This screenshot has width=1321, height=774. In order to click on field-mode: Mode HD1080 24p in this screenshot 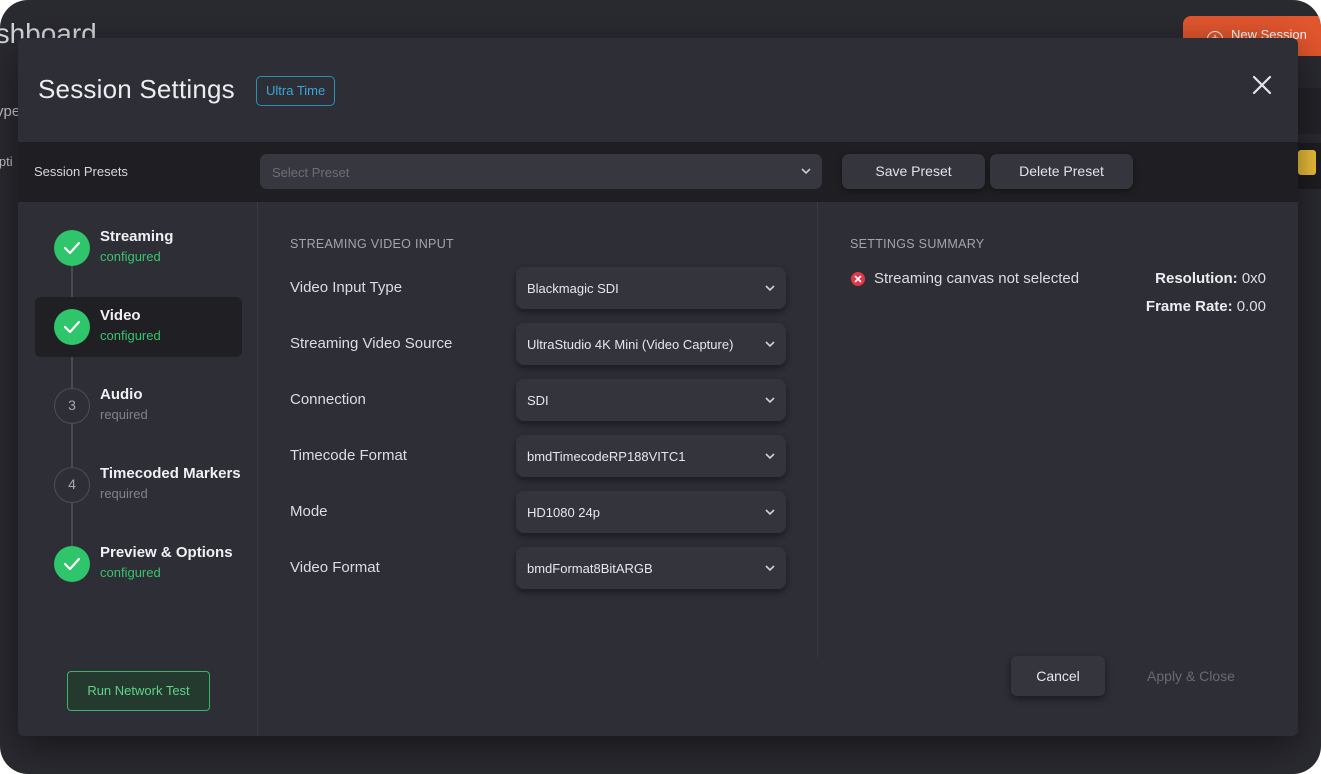, I will do `click(545, 512)`.